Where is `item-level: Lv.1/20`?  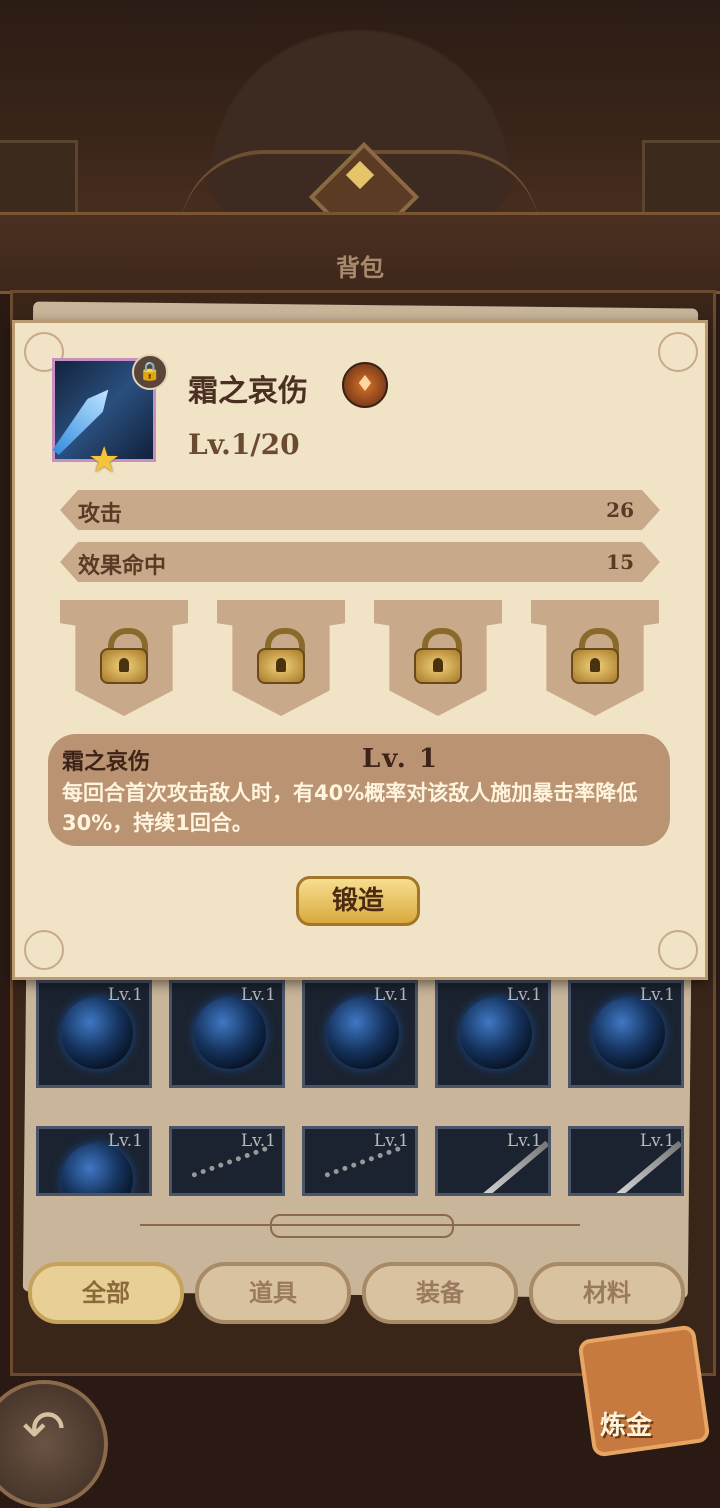 item-level: Lv.1/20 is located at coordinates (244, 444).